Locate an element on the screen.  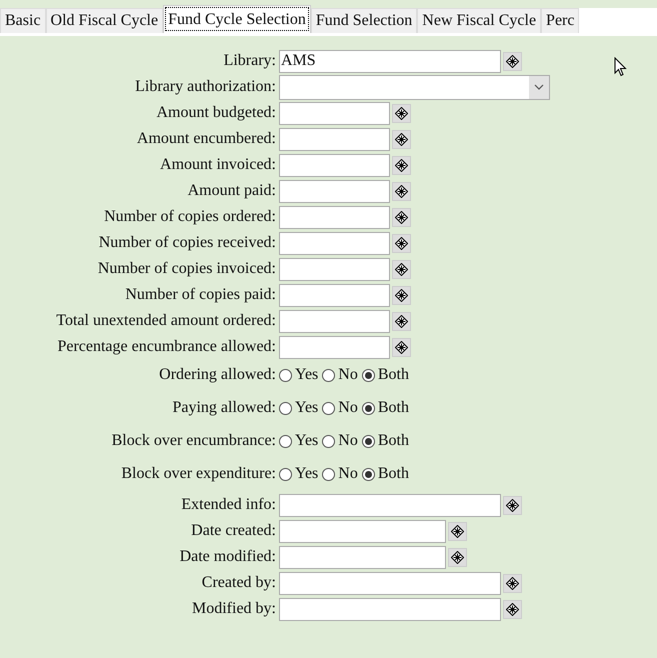
field-label: Date created: is located at coordinates (233, 531).